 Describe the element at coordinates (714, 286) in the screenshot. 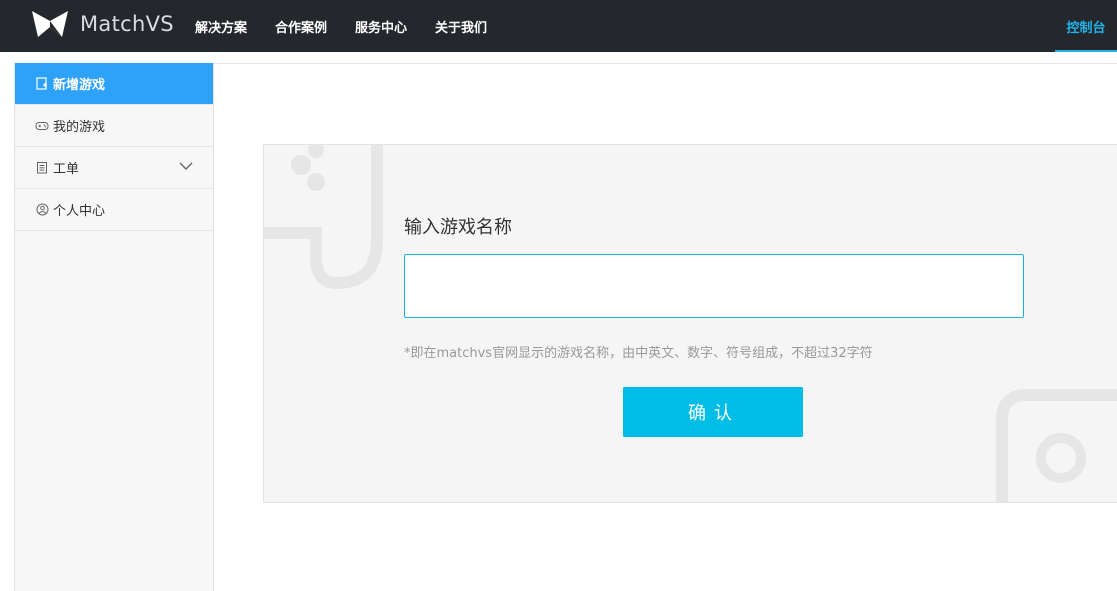

I see `game-name-input` at that location.